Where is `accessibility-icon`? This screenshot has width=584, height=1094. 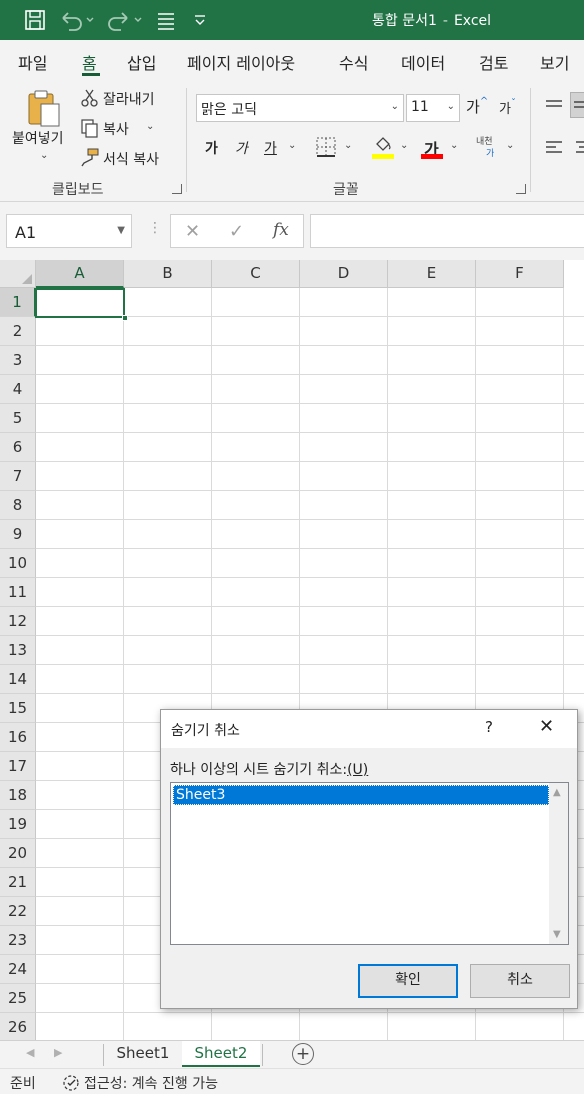 accessibility-icon is located at coordinates (72, 1083).